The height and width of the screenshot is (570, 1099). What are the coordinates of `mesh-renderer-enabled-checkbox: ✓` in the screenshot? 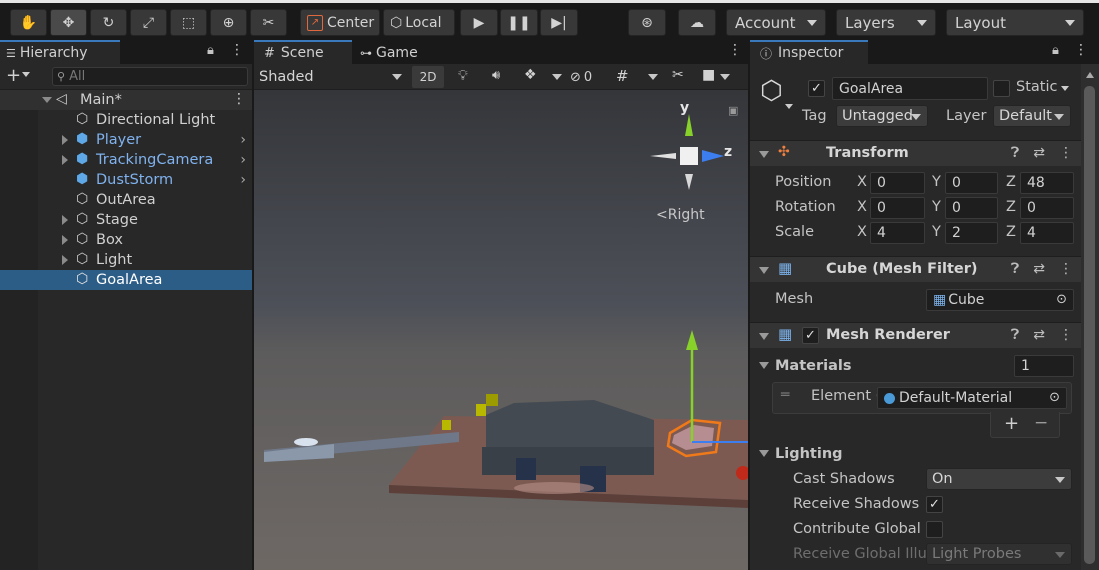 It's located at (810, 335).